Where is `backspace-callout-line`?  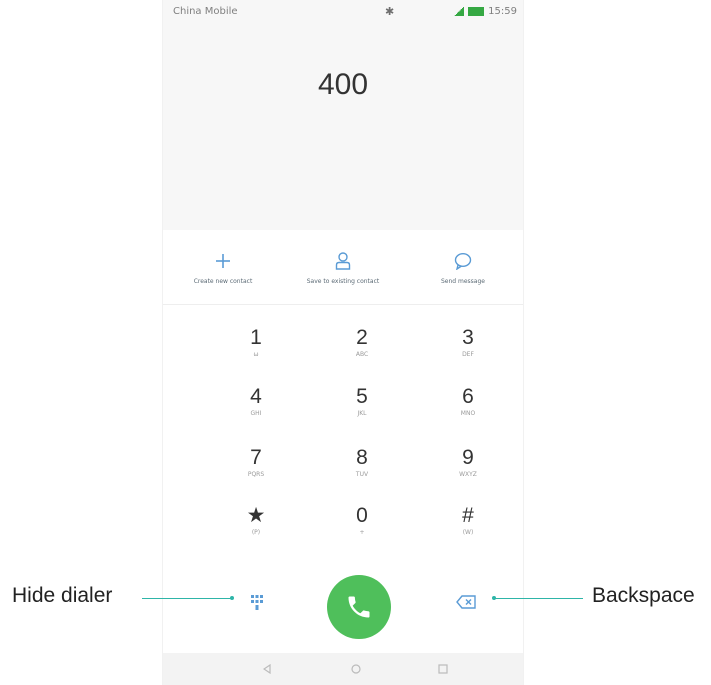 backspace-callout-line is located at coordinates (538, 598).